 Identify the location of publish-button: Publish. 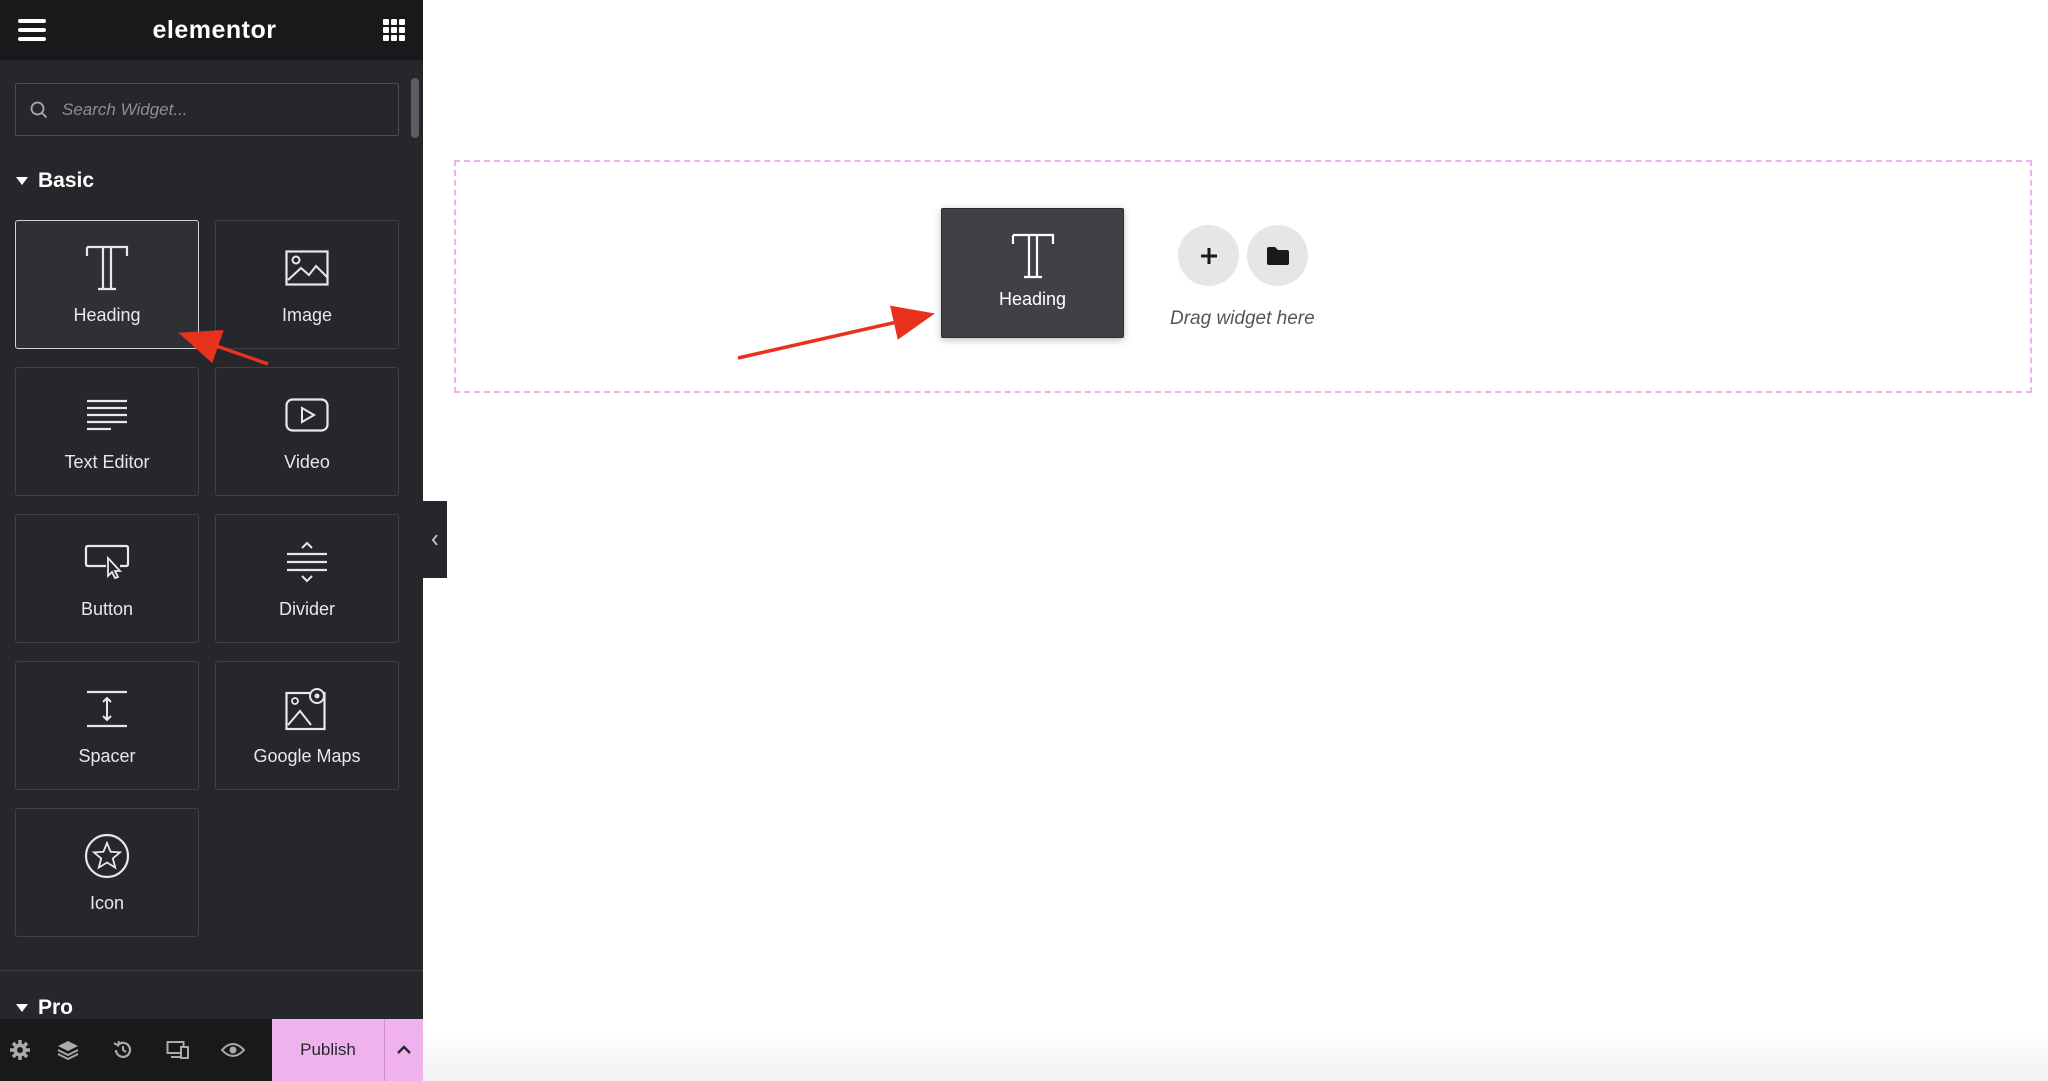
(328, 1050).